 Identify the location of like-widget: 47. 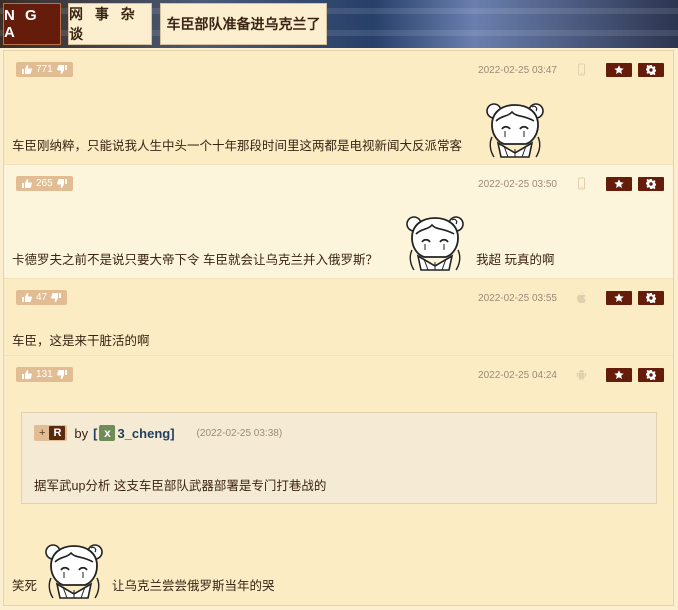
(42, 297).